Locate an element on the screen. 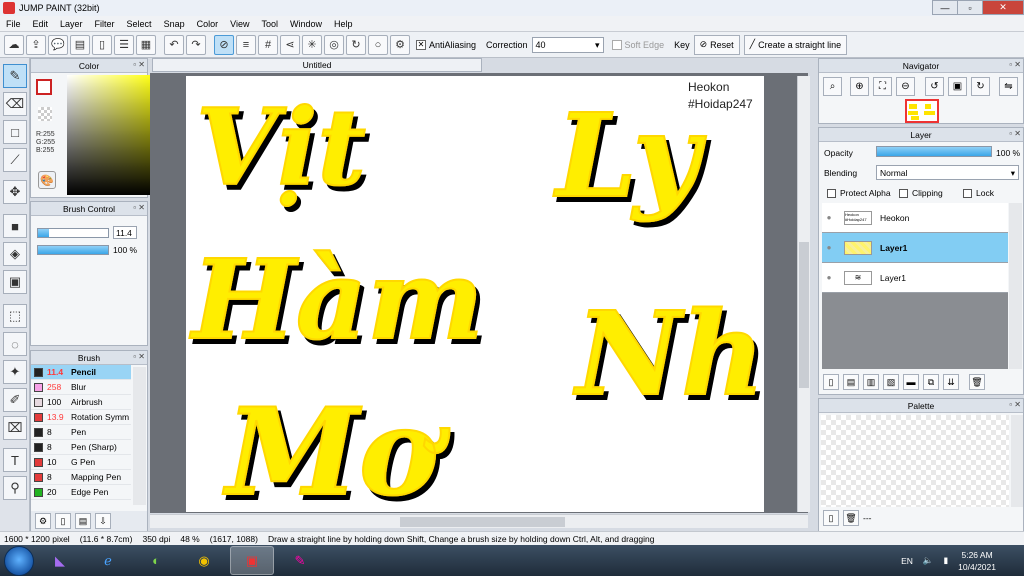 This screenshot has height=576, width=1024. line-tool-icon: ⟋ is located at coordinates (15, 160).